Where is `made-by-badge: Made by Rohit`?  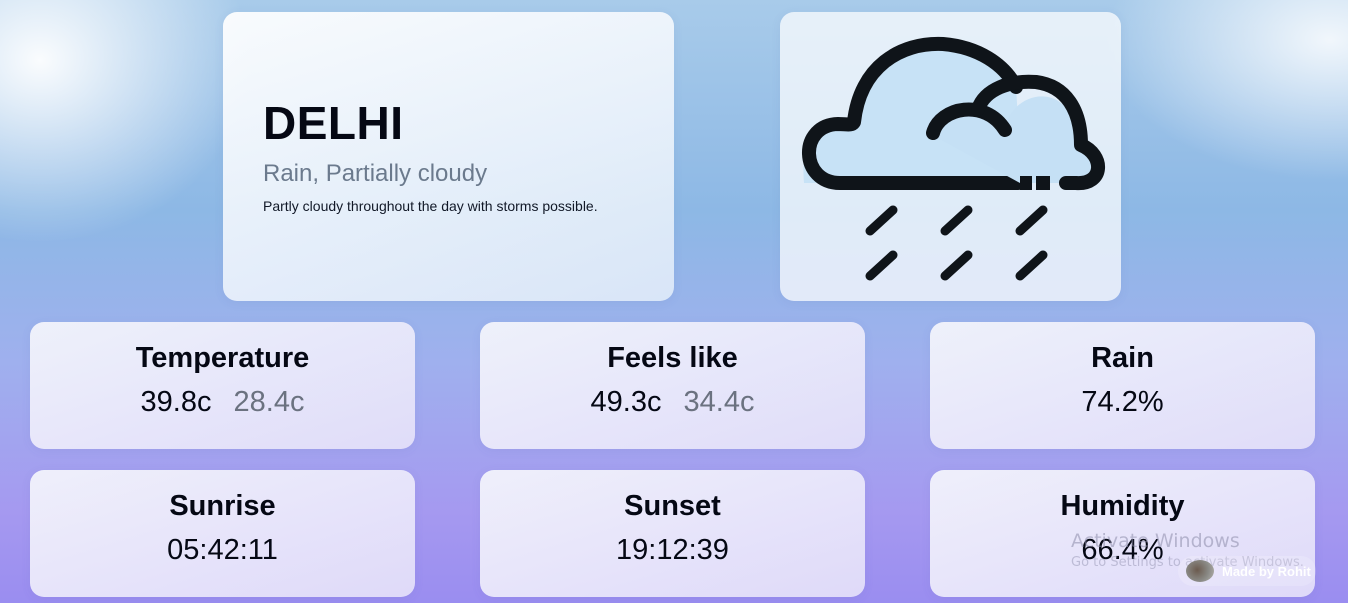 made-by-badge: Made by Rohit is located at coordinates (1247, 571).